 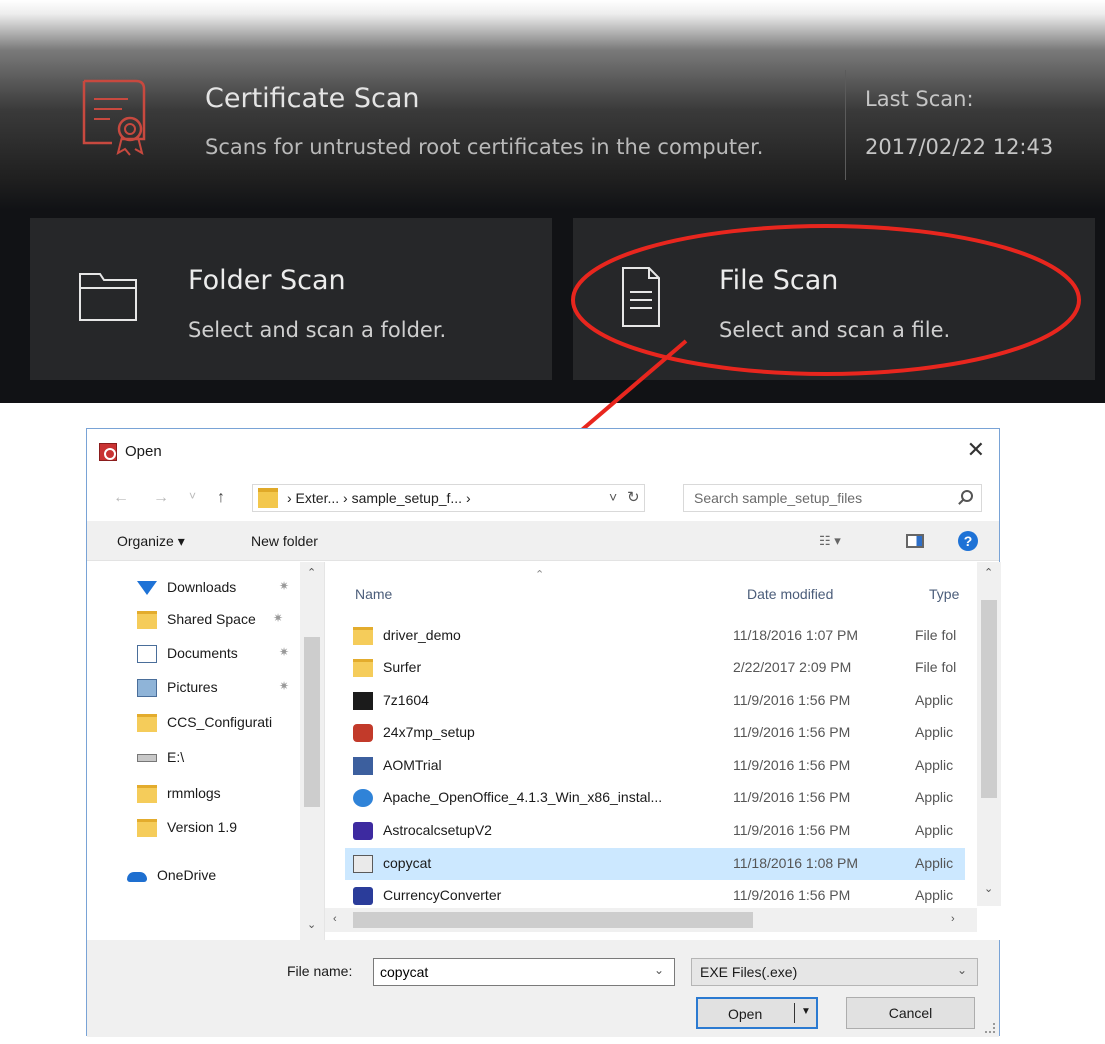 What do you see at coordinates (655, 668) in the screenshot?
I see `file-row-surfer: Surfer 2/22/2017 2:09 PM File fol` at bounding box center [655, 668].